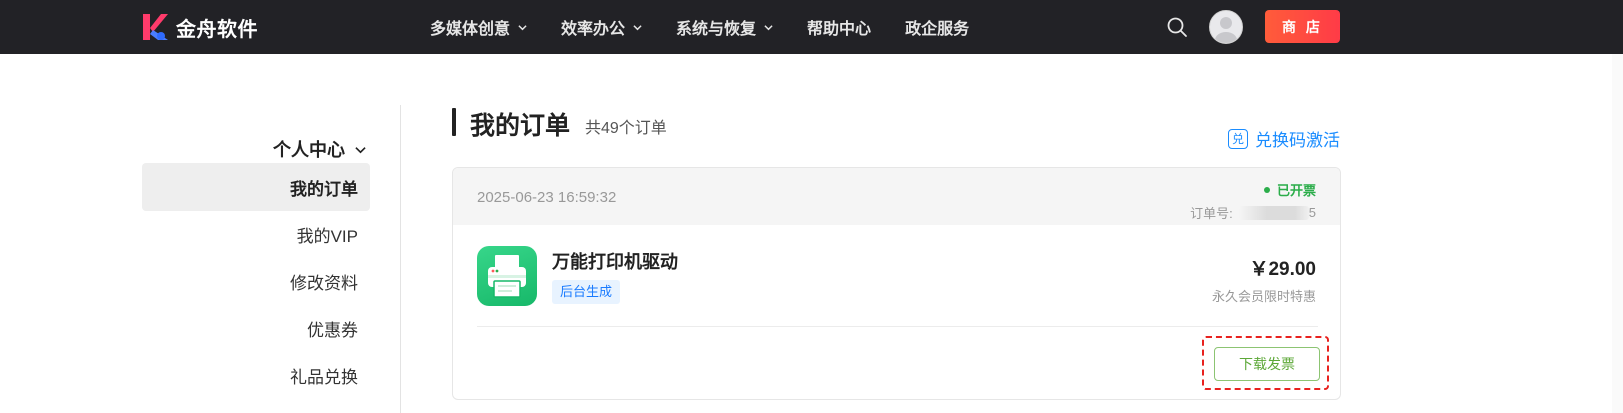  Describe the element at coordinates (324, 377) in the screenshot. I see `sidebar-item-label: 礼品兑换` at that location.